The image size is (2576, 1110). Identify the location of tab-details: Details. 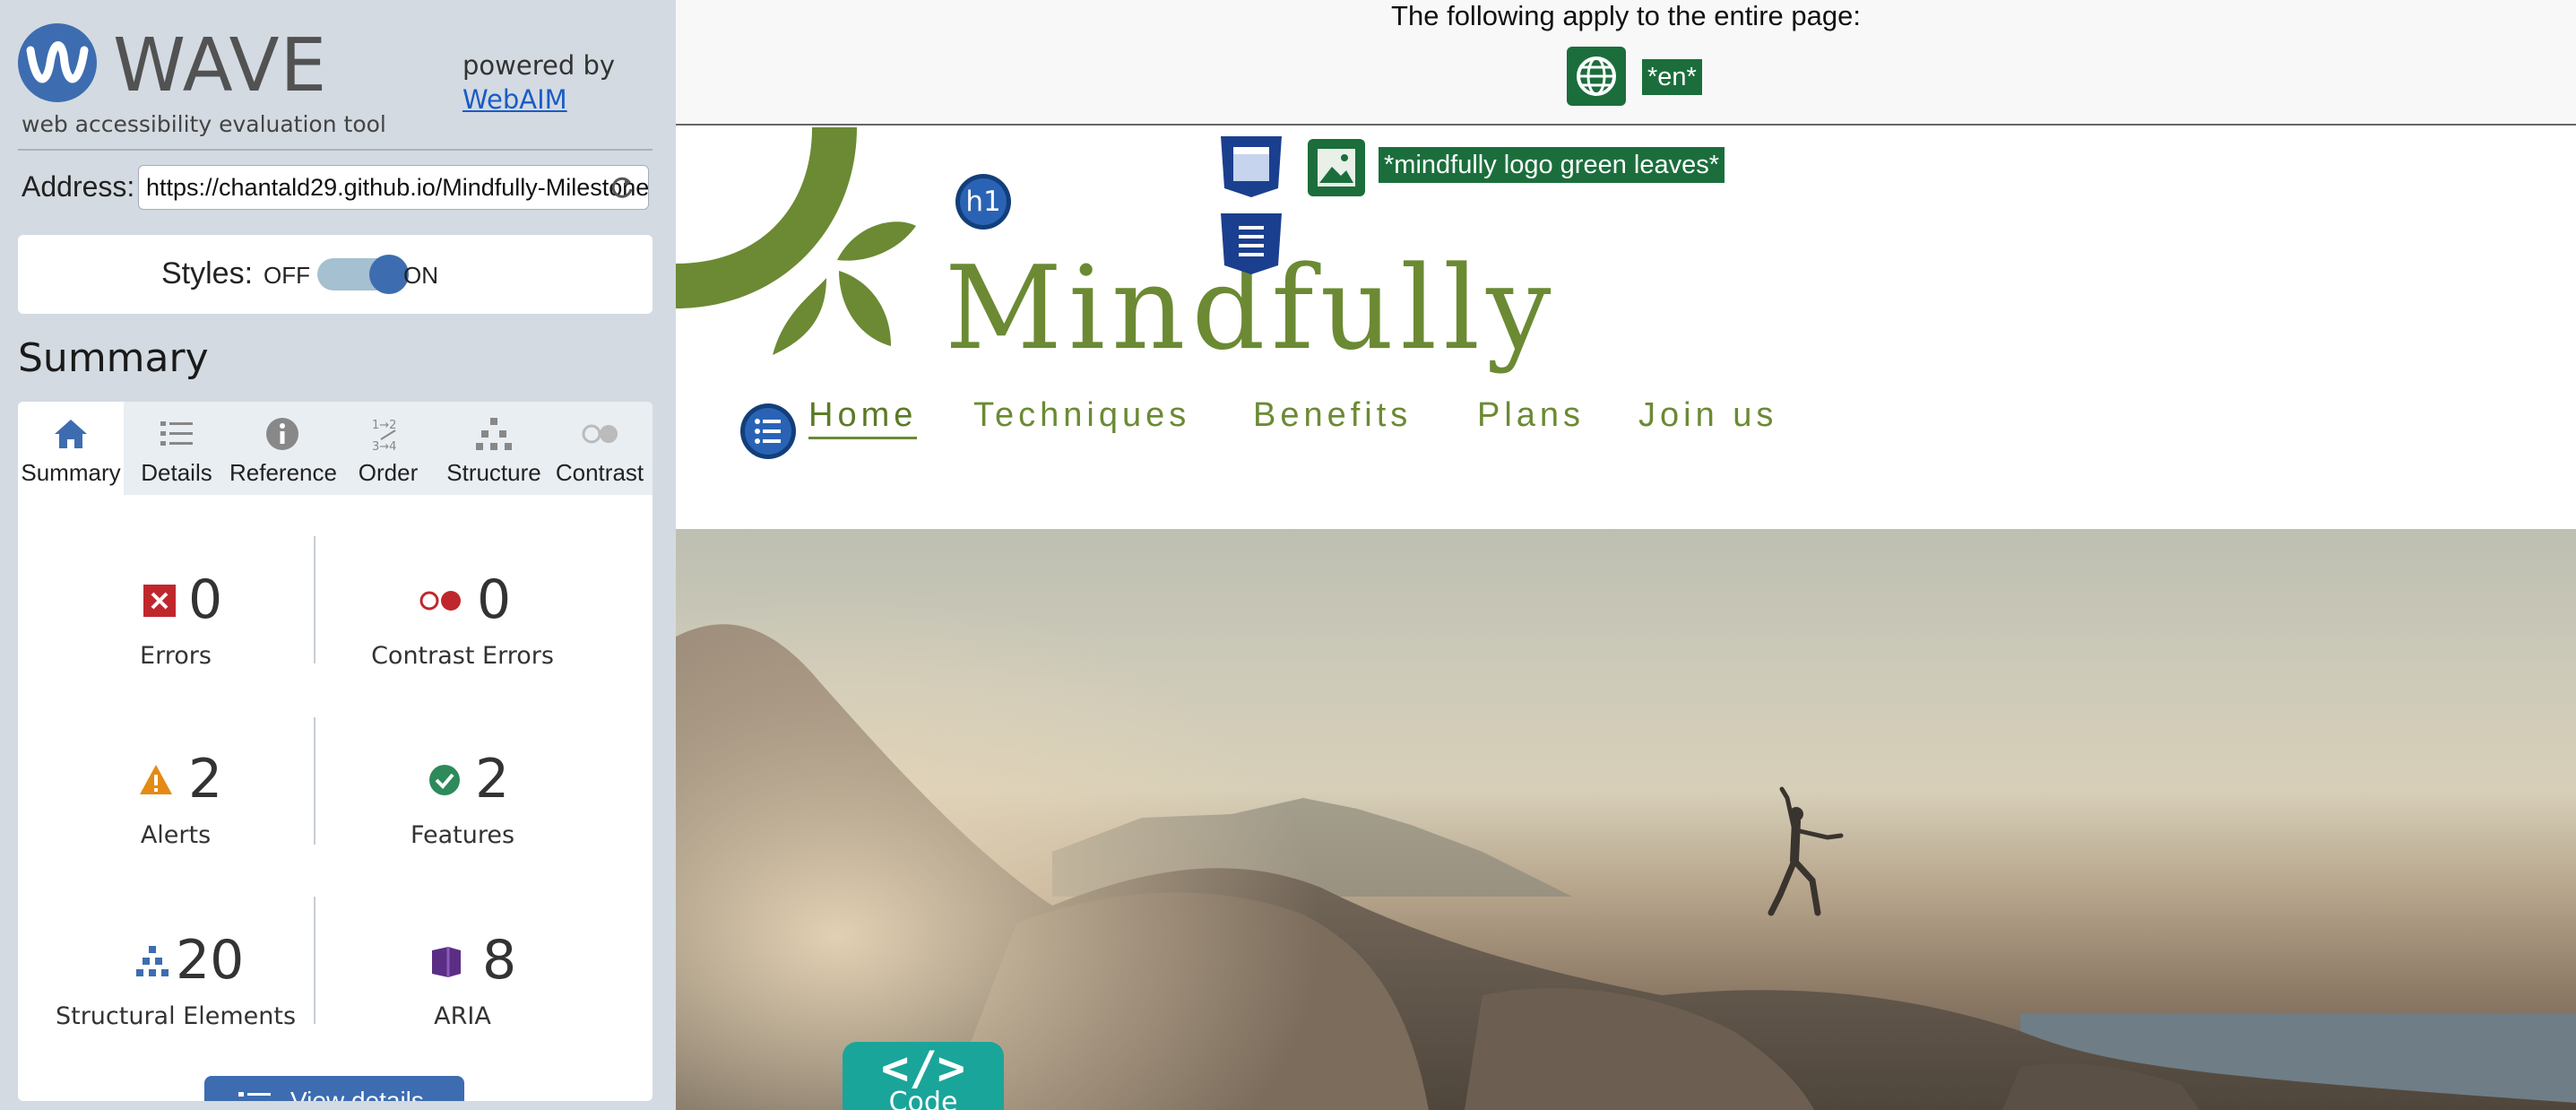
(176, 448).